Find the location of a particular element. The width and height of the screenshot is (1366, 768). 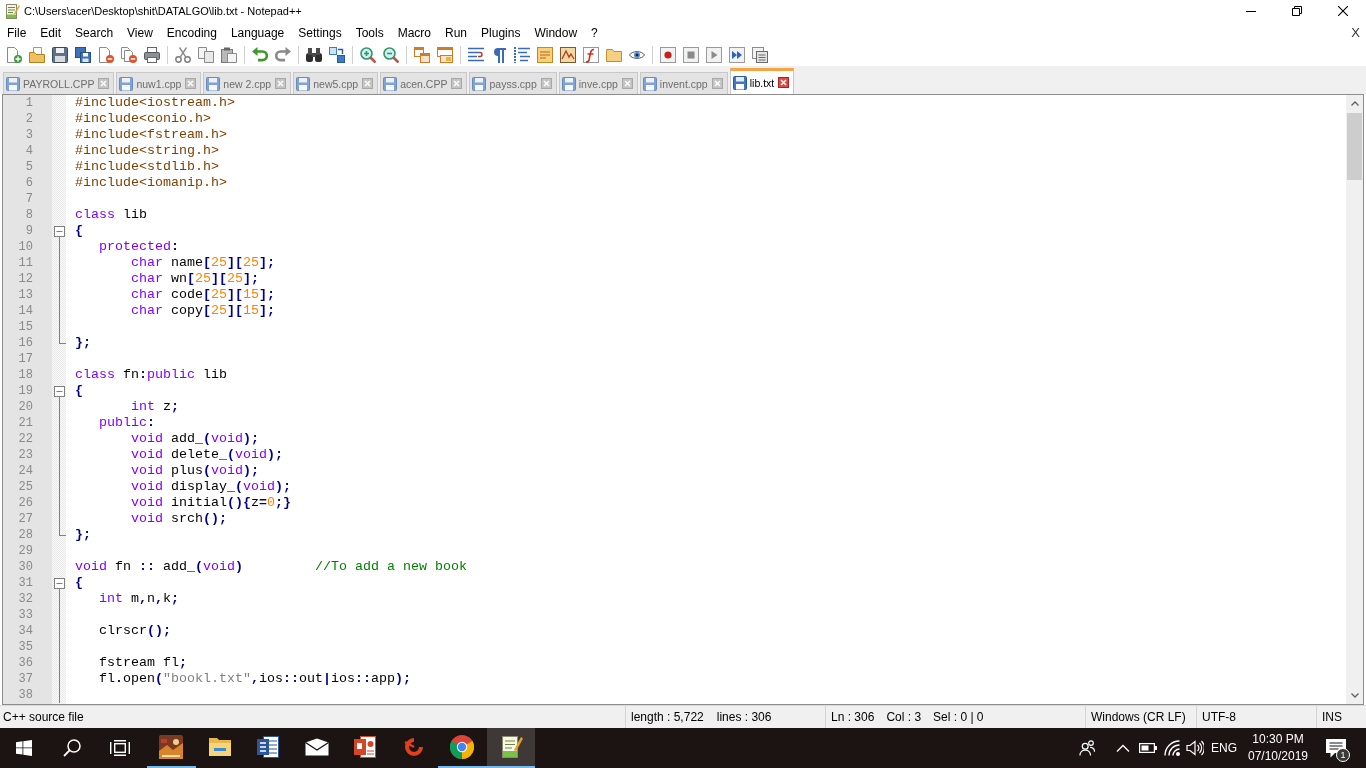

tab: PAYROLL.CPP is located at coordinates (59, 83).